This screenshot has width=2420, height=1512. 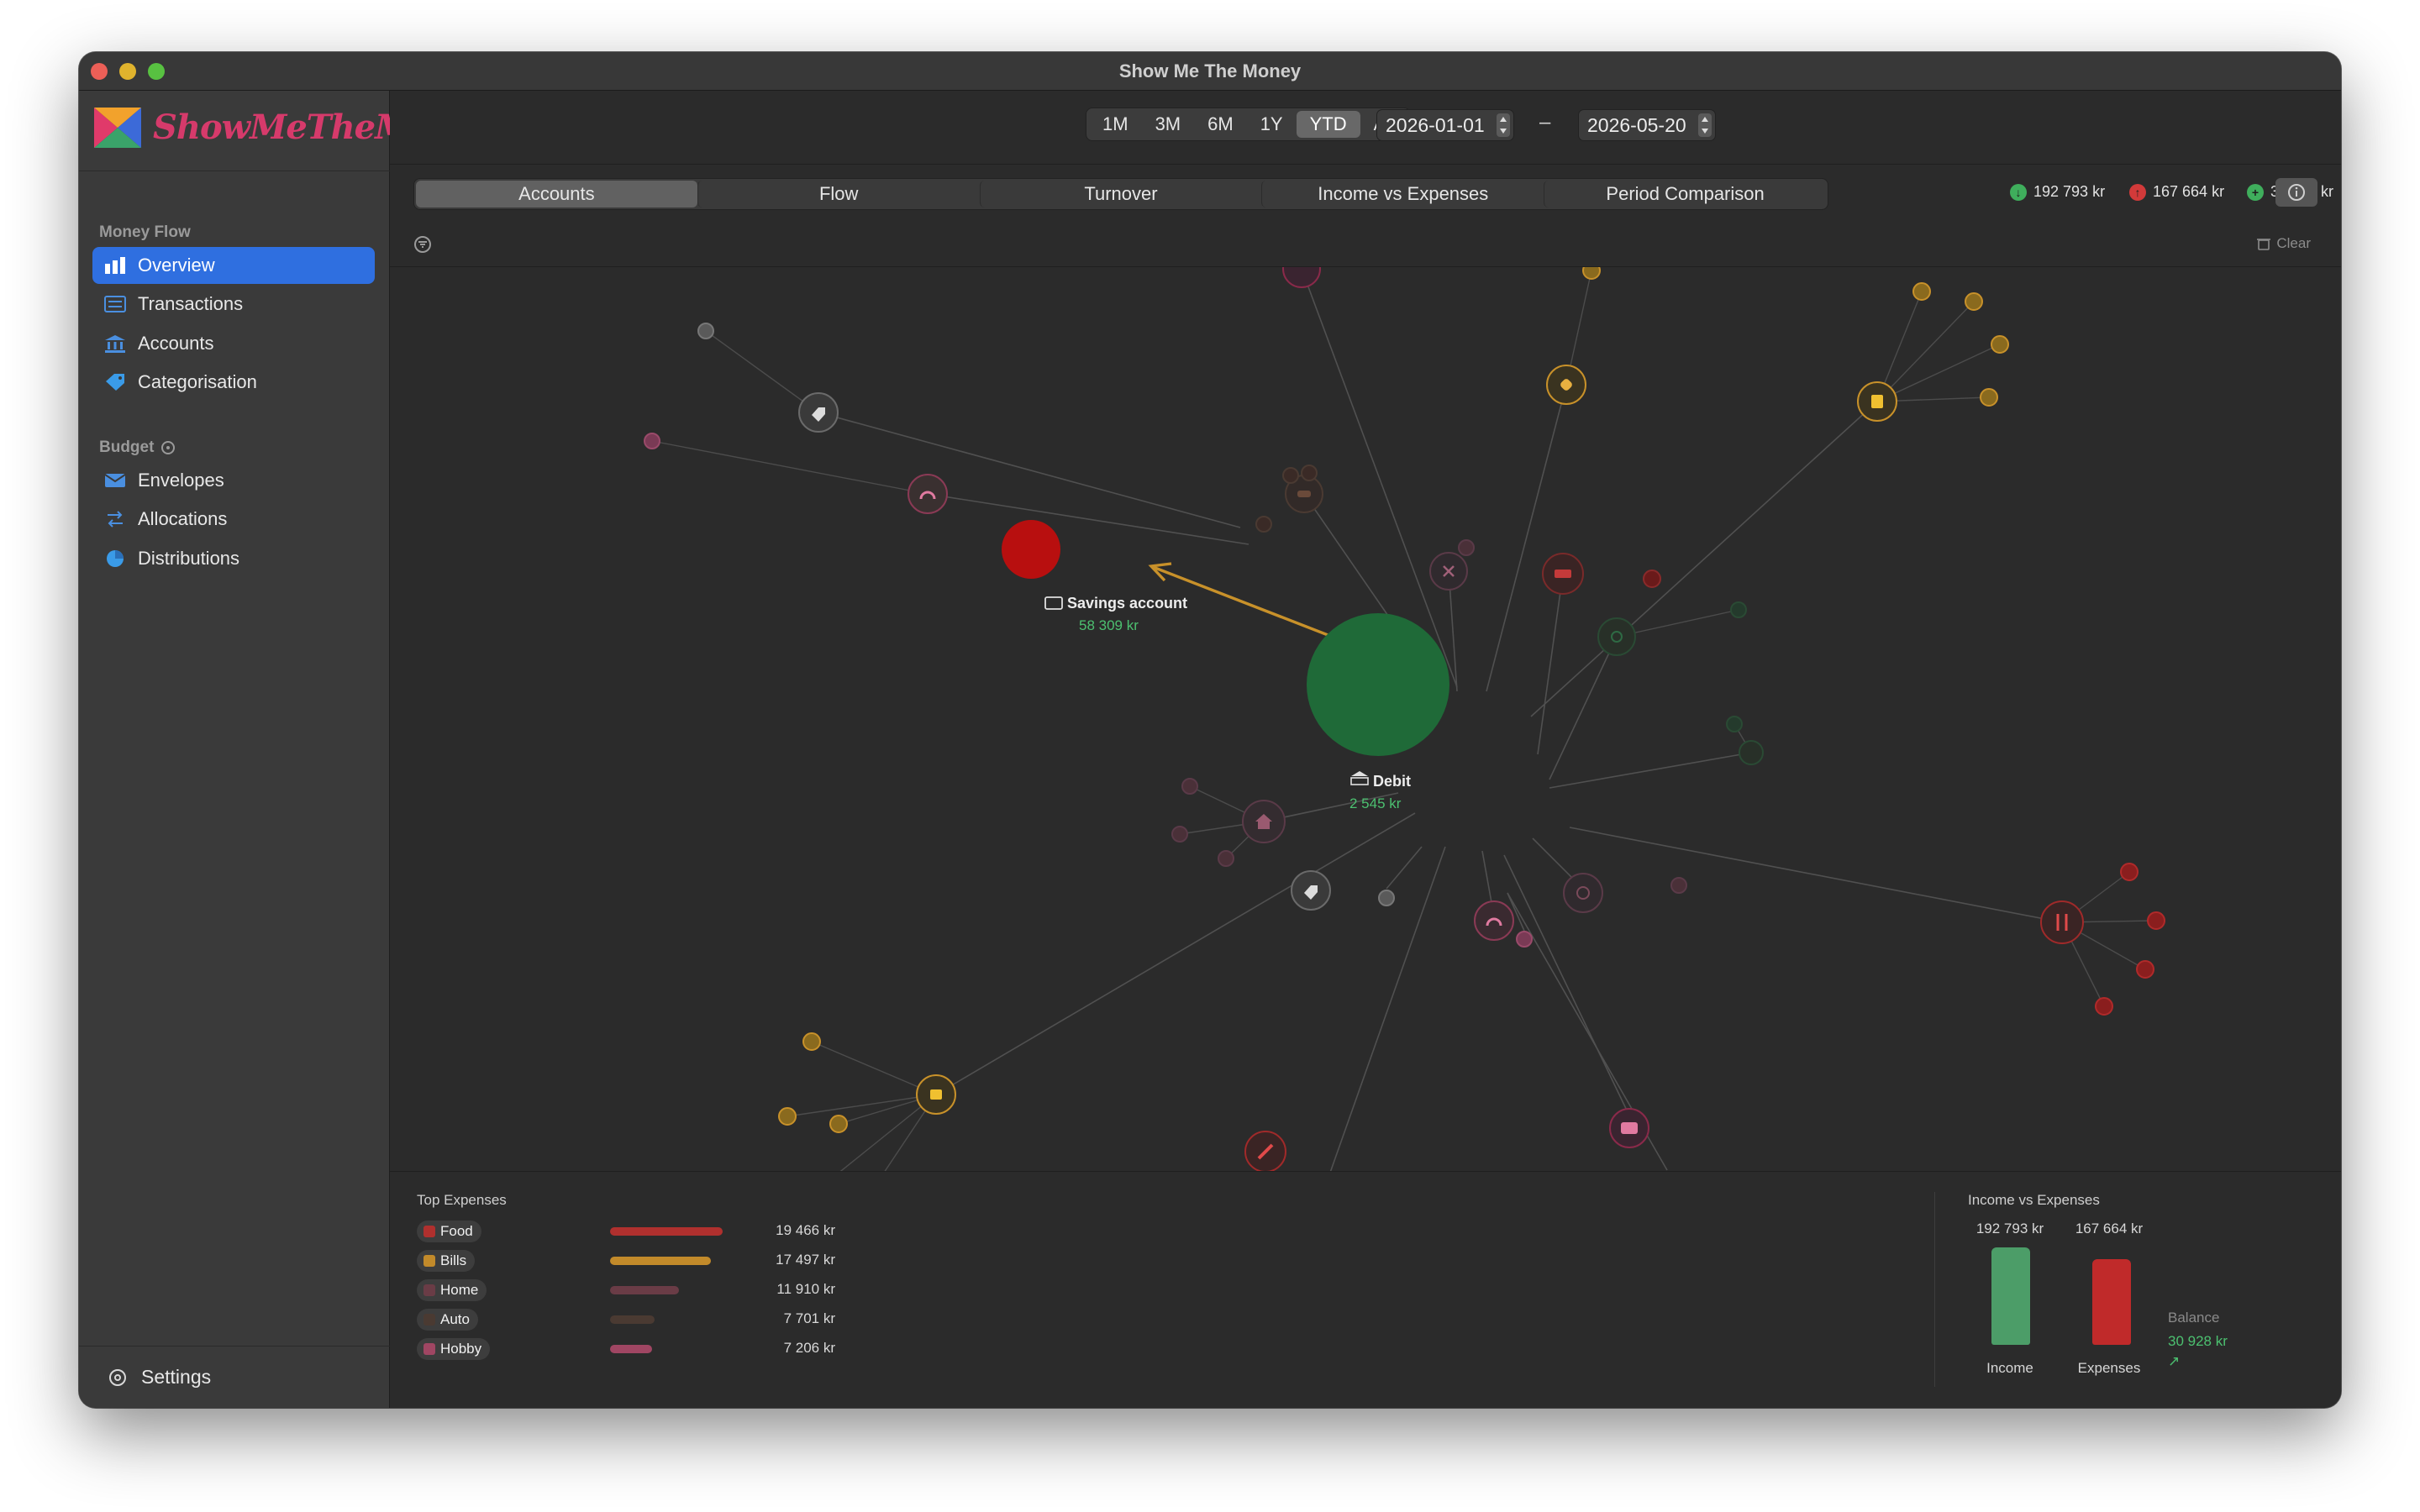 What do you see at coordinates (1221, 124) in the screenshot?
I see `range-6m: 6M` at bounding box center [1221, 124].